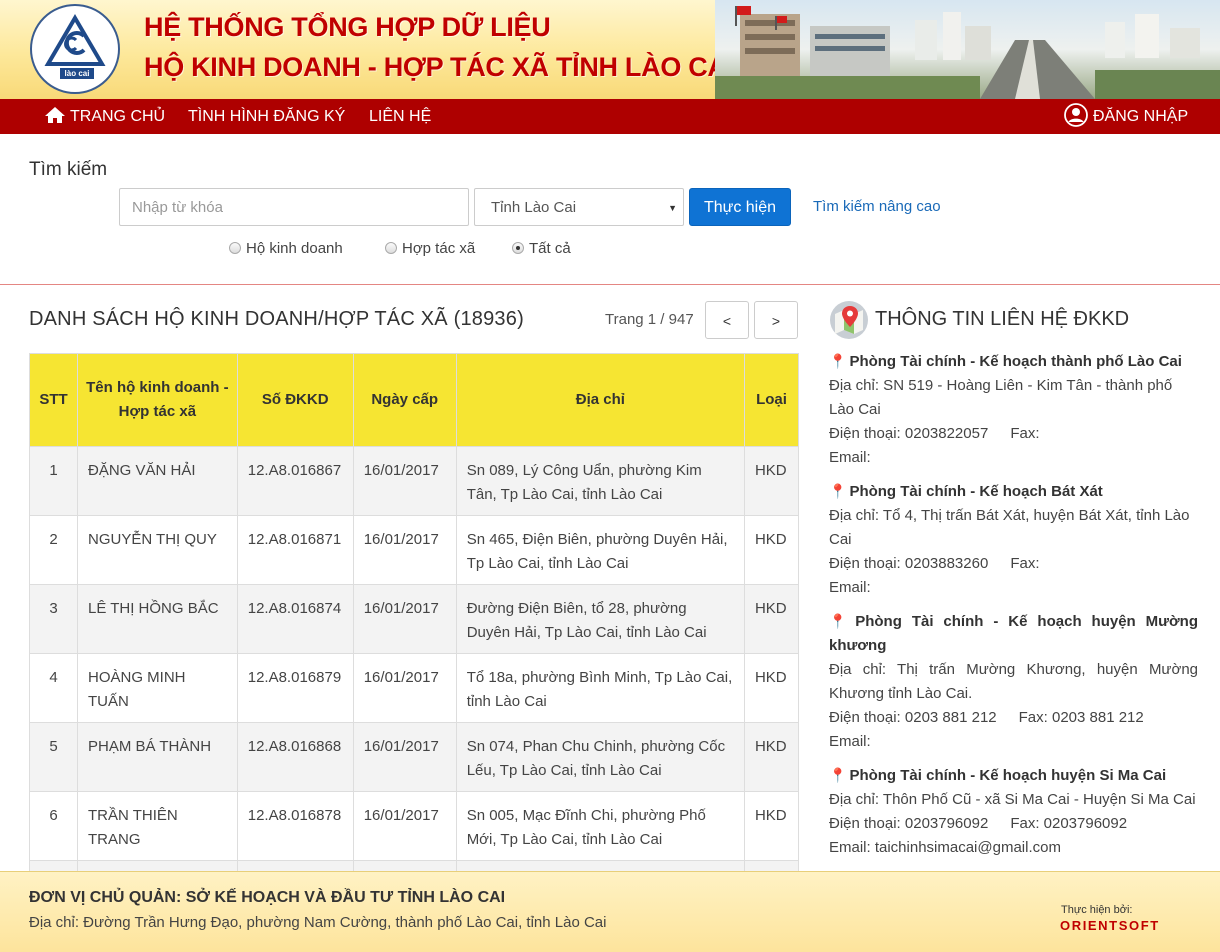 The width and height of the screenshot is (1220, 952). I want to click on province-logo: lào cai, so click(75, 49).